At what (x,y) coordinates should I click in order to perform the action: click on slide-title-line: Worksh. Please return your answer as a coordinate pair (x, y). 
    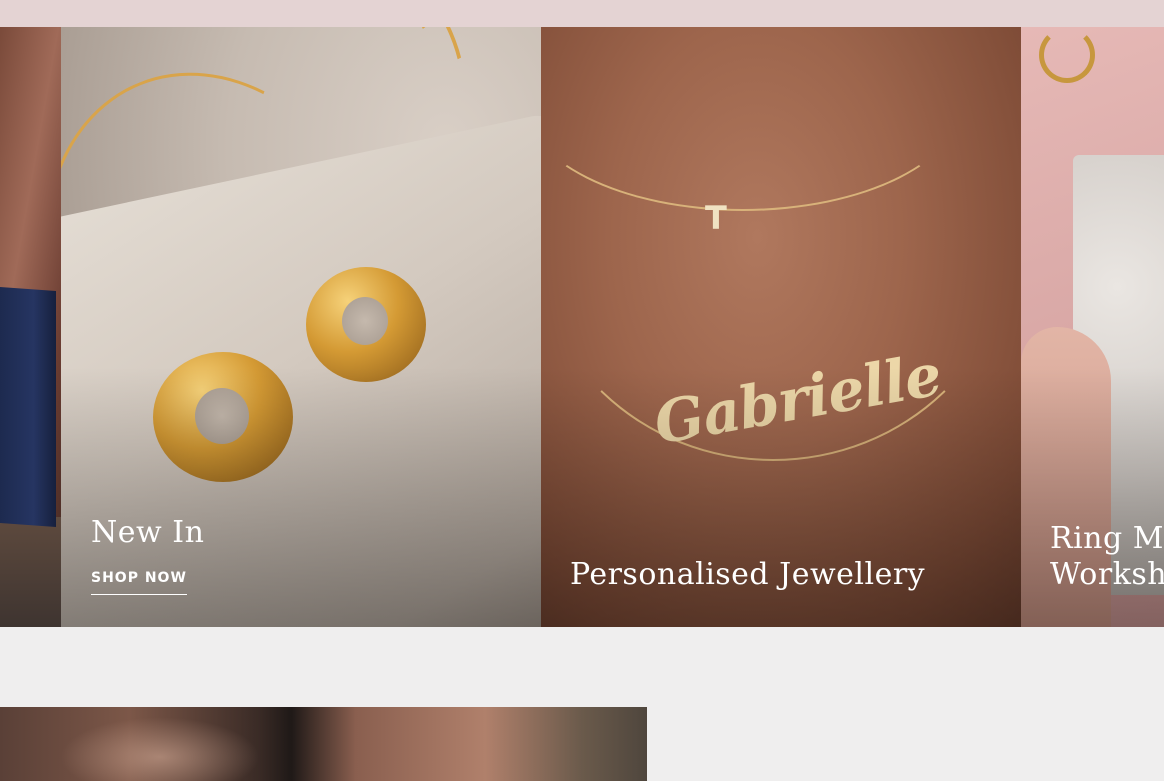
    Looking at the image, I should click on (1107, 574).